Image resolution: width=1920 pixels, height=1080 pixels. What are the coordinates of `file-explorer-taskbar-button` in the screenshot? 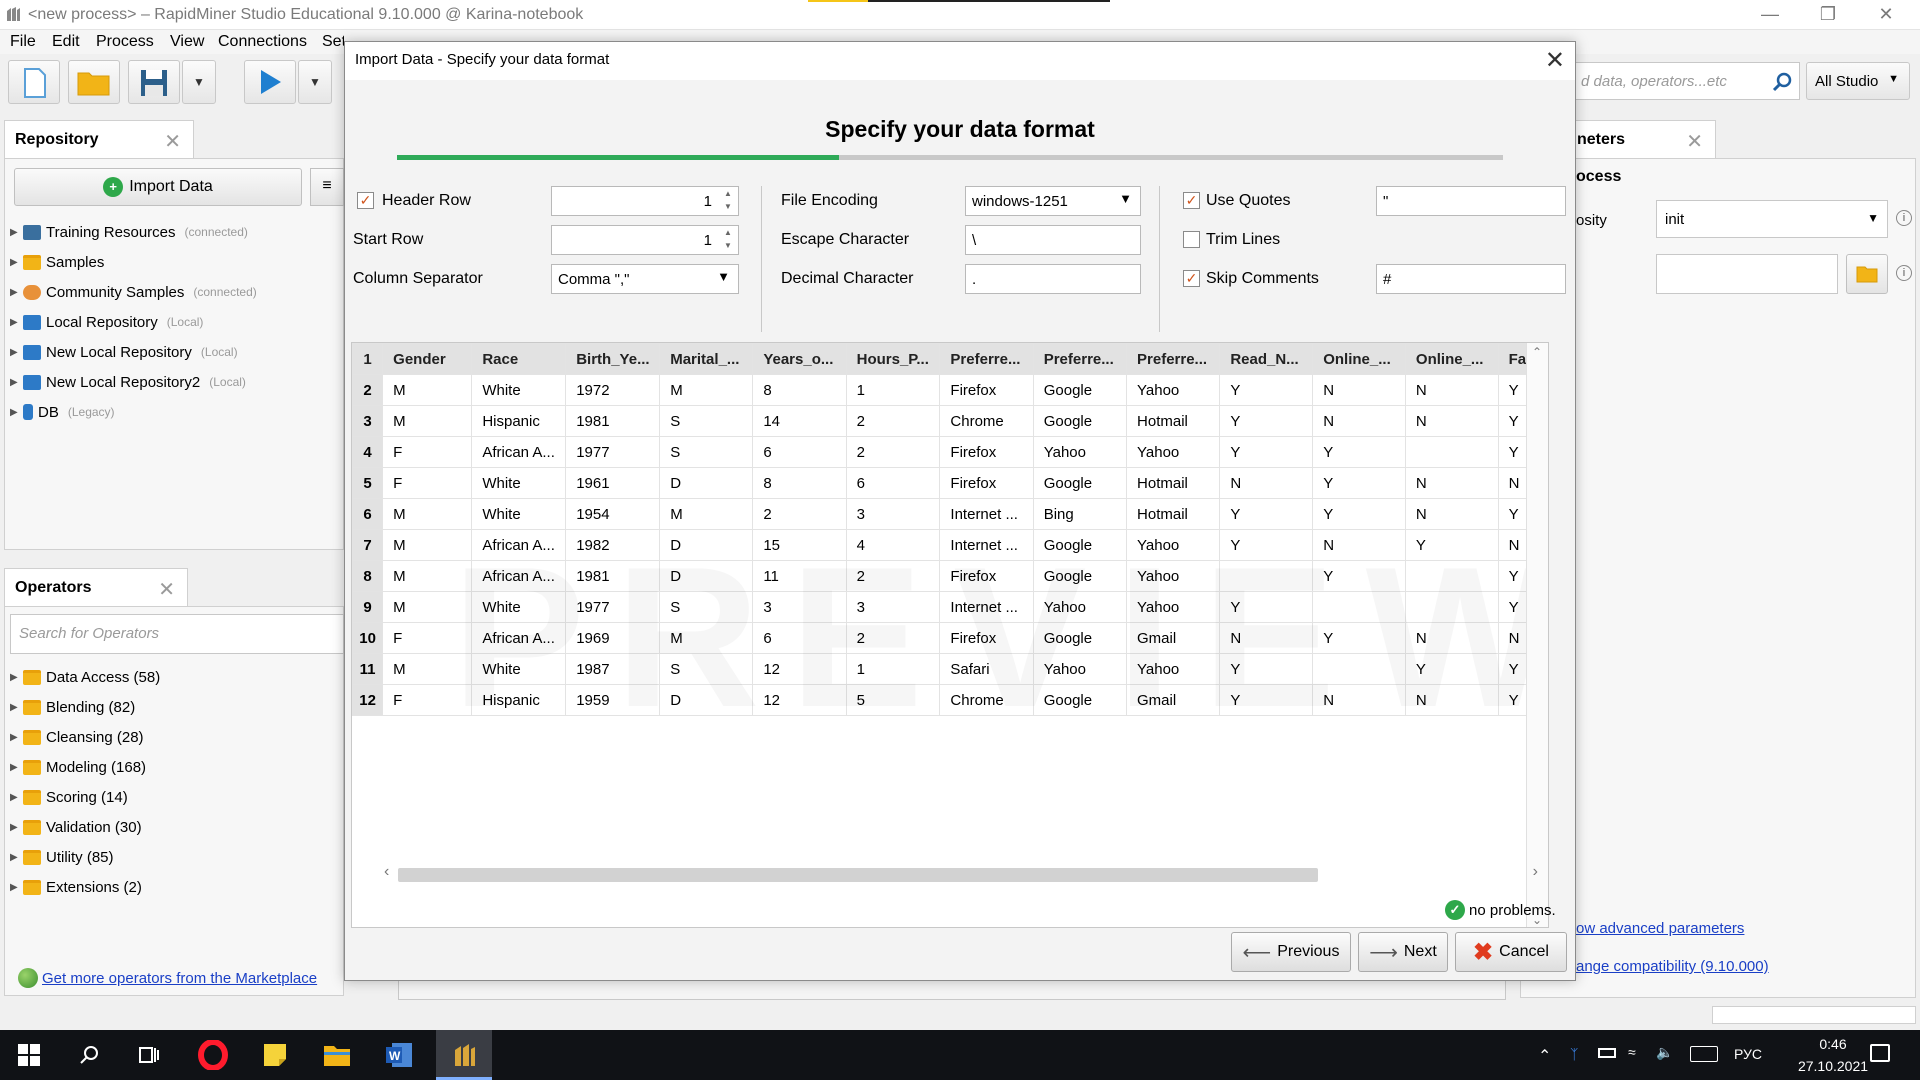 It's located at (337, 1055).